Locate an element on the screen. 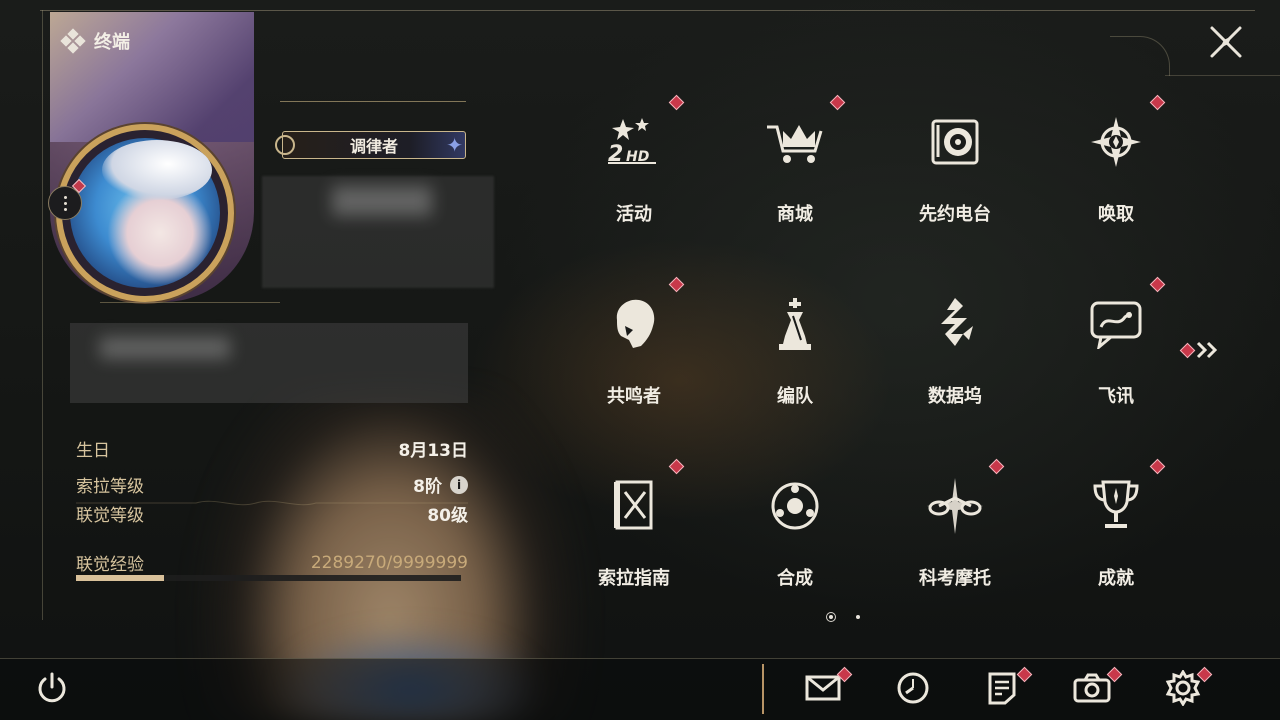 The image size is (1280, 720). more-dots-icon is located at coordinates (65, 197).